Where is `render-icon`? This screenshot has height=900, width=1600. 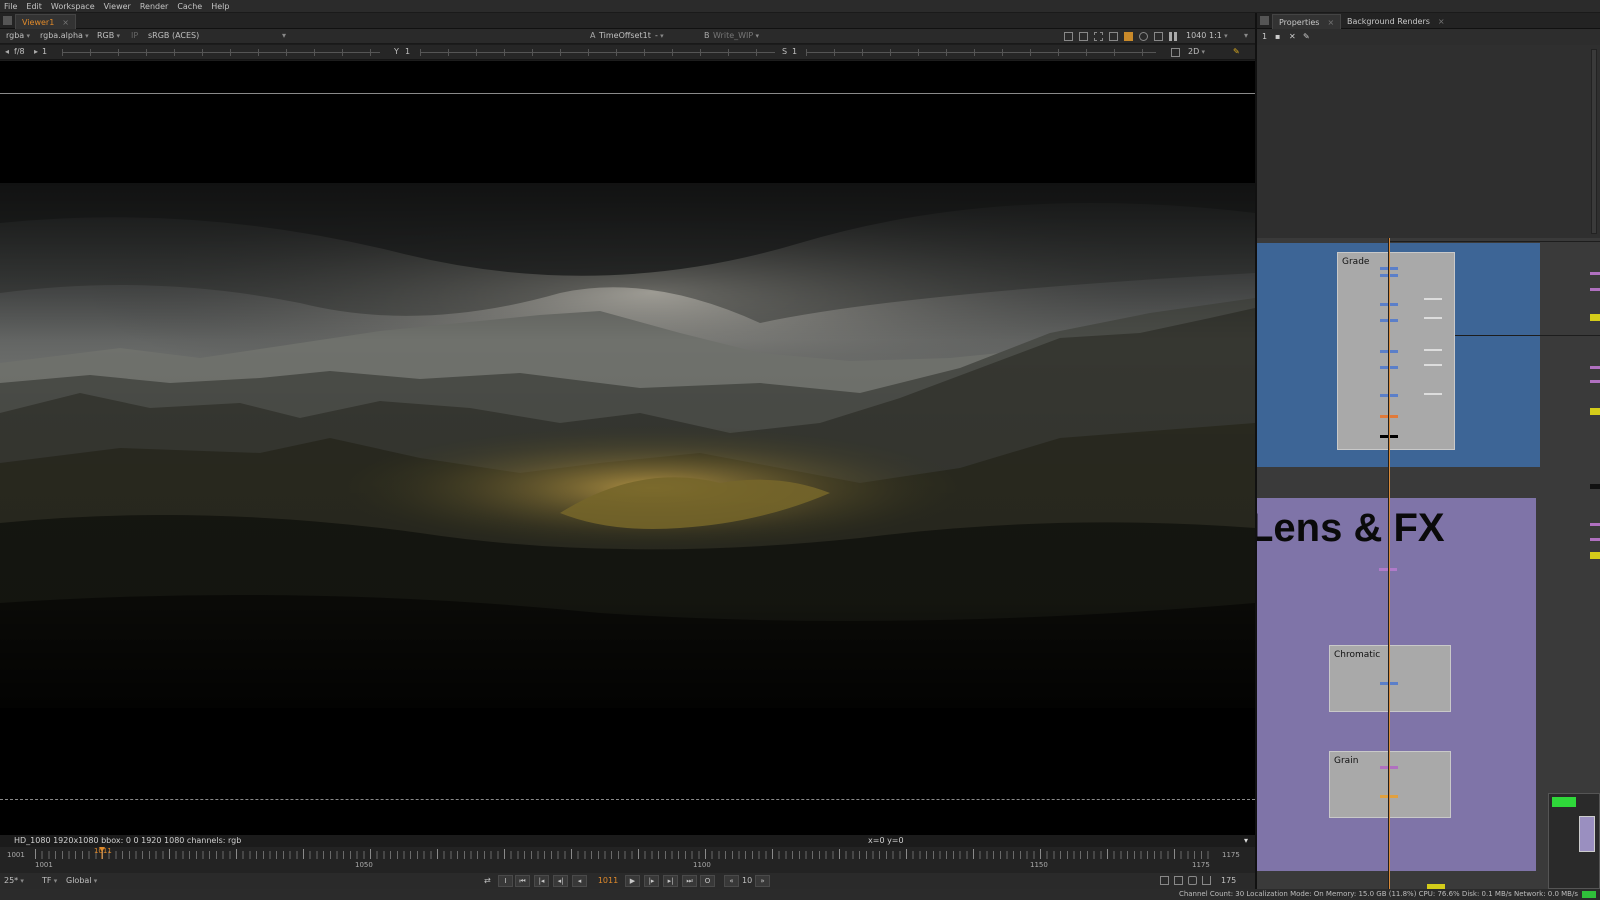
render-icon is located at coordinates (1178, 880).